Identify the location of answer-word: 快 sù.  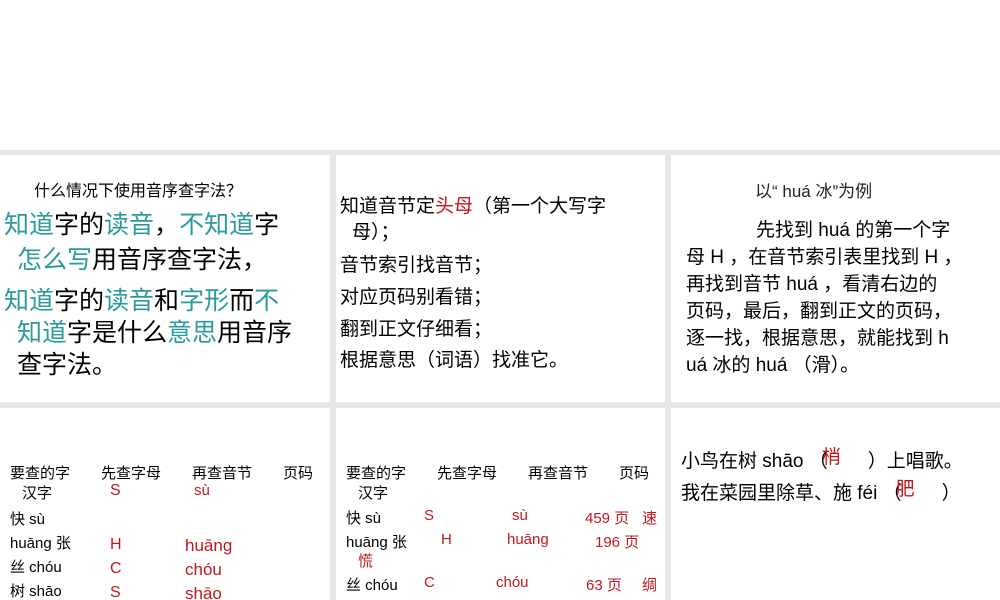
(364, 518).